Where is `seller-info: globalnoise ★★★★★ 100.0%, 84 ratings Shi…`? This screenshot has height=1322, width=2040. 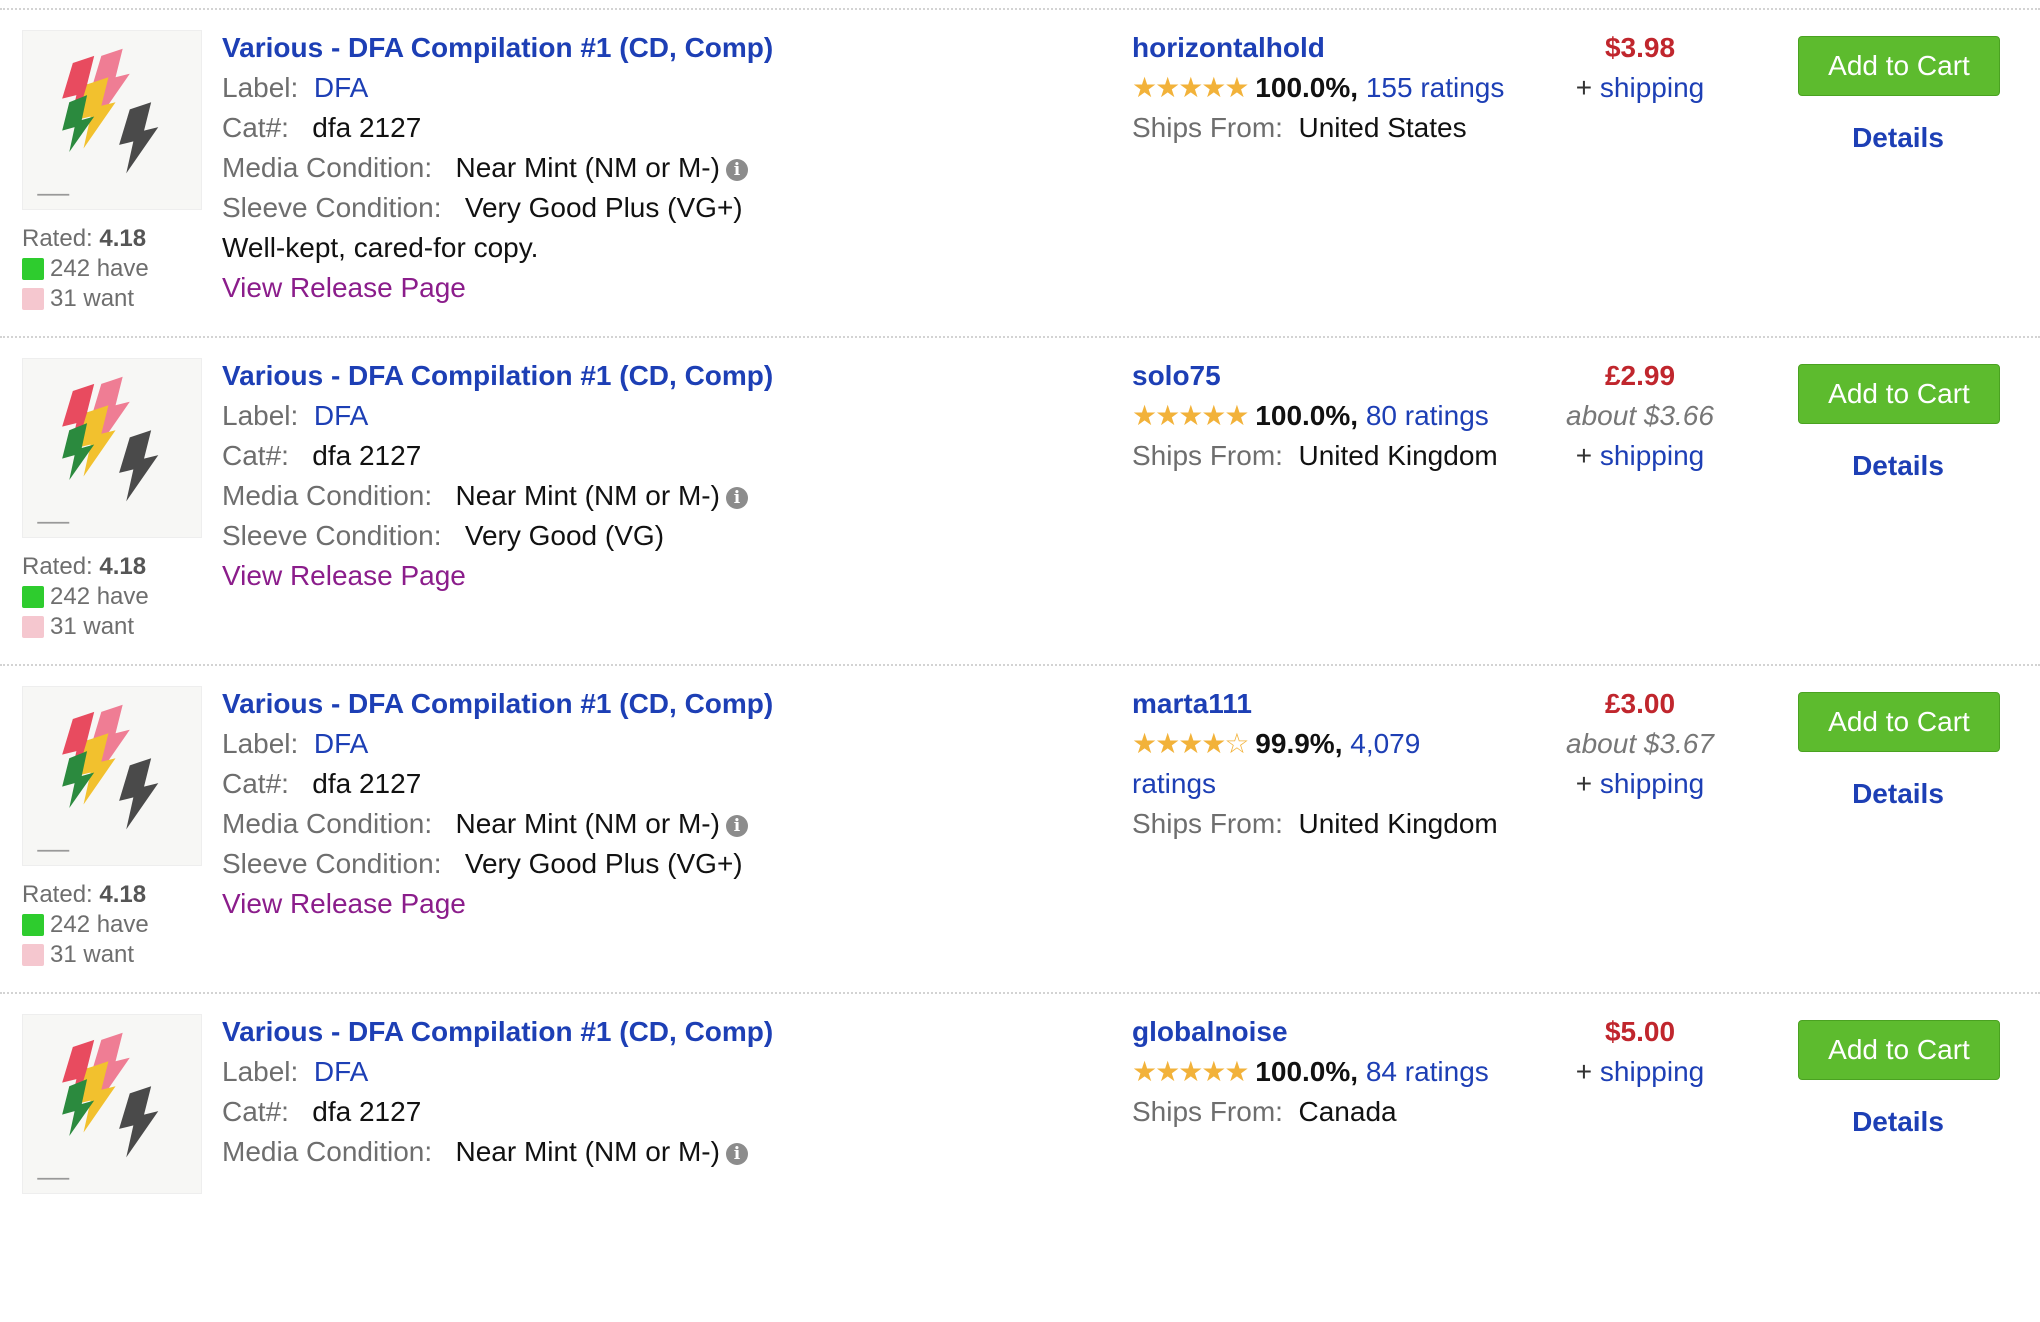 seller-info: globalnoise ★★★★★ 100.0%, 84 ratings Shi… is located at coordinates (1322, 1072).